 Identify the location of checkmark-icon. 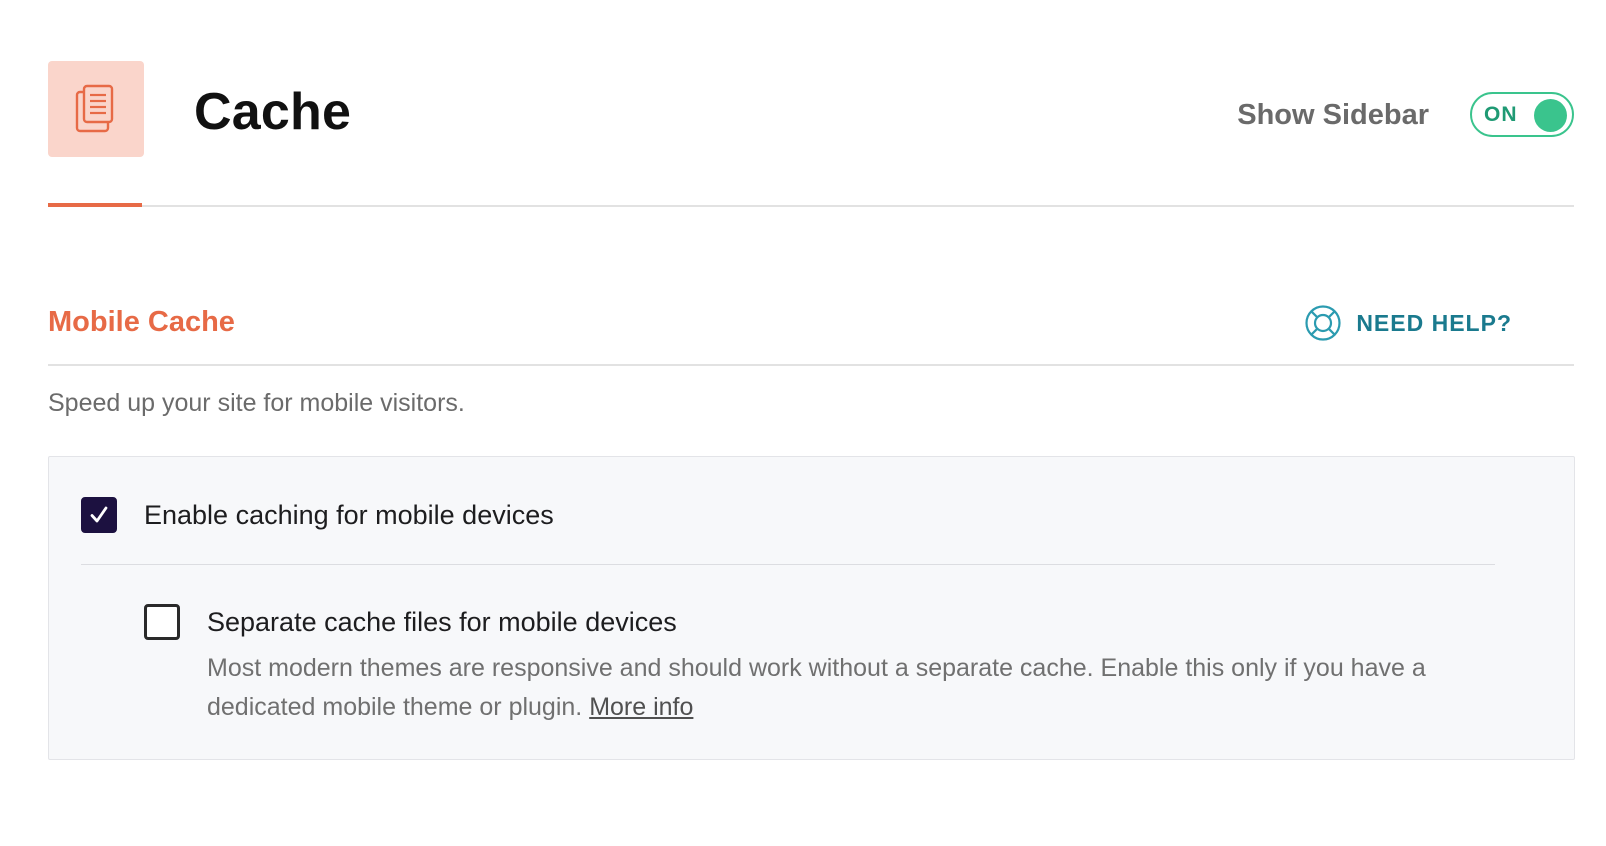
(99, 514).